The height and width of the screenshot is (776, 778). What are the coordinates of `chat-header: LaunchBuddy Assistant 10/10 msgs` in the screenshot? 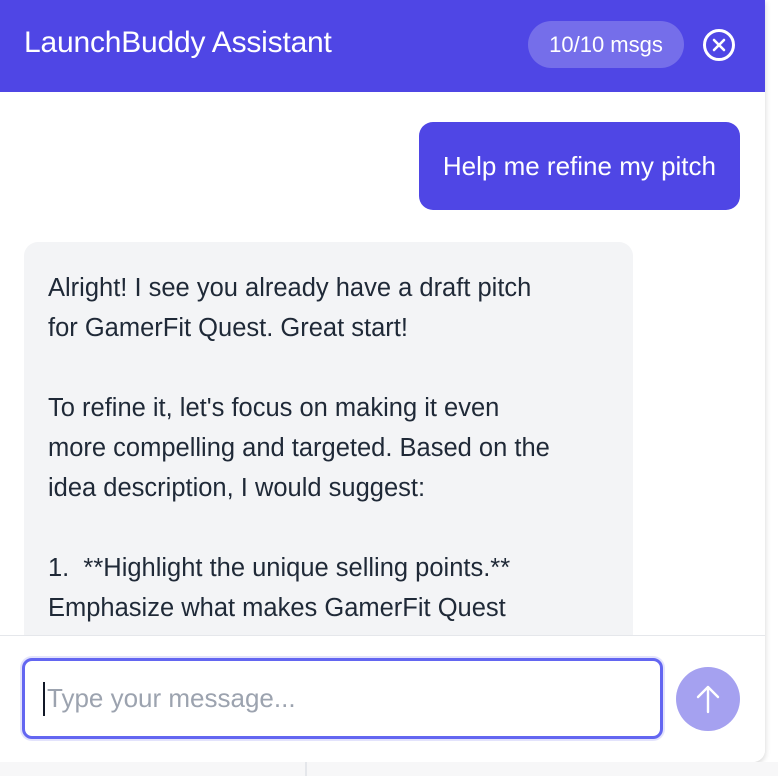 It's located at (382, 46).